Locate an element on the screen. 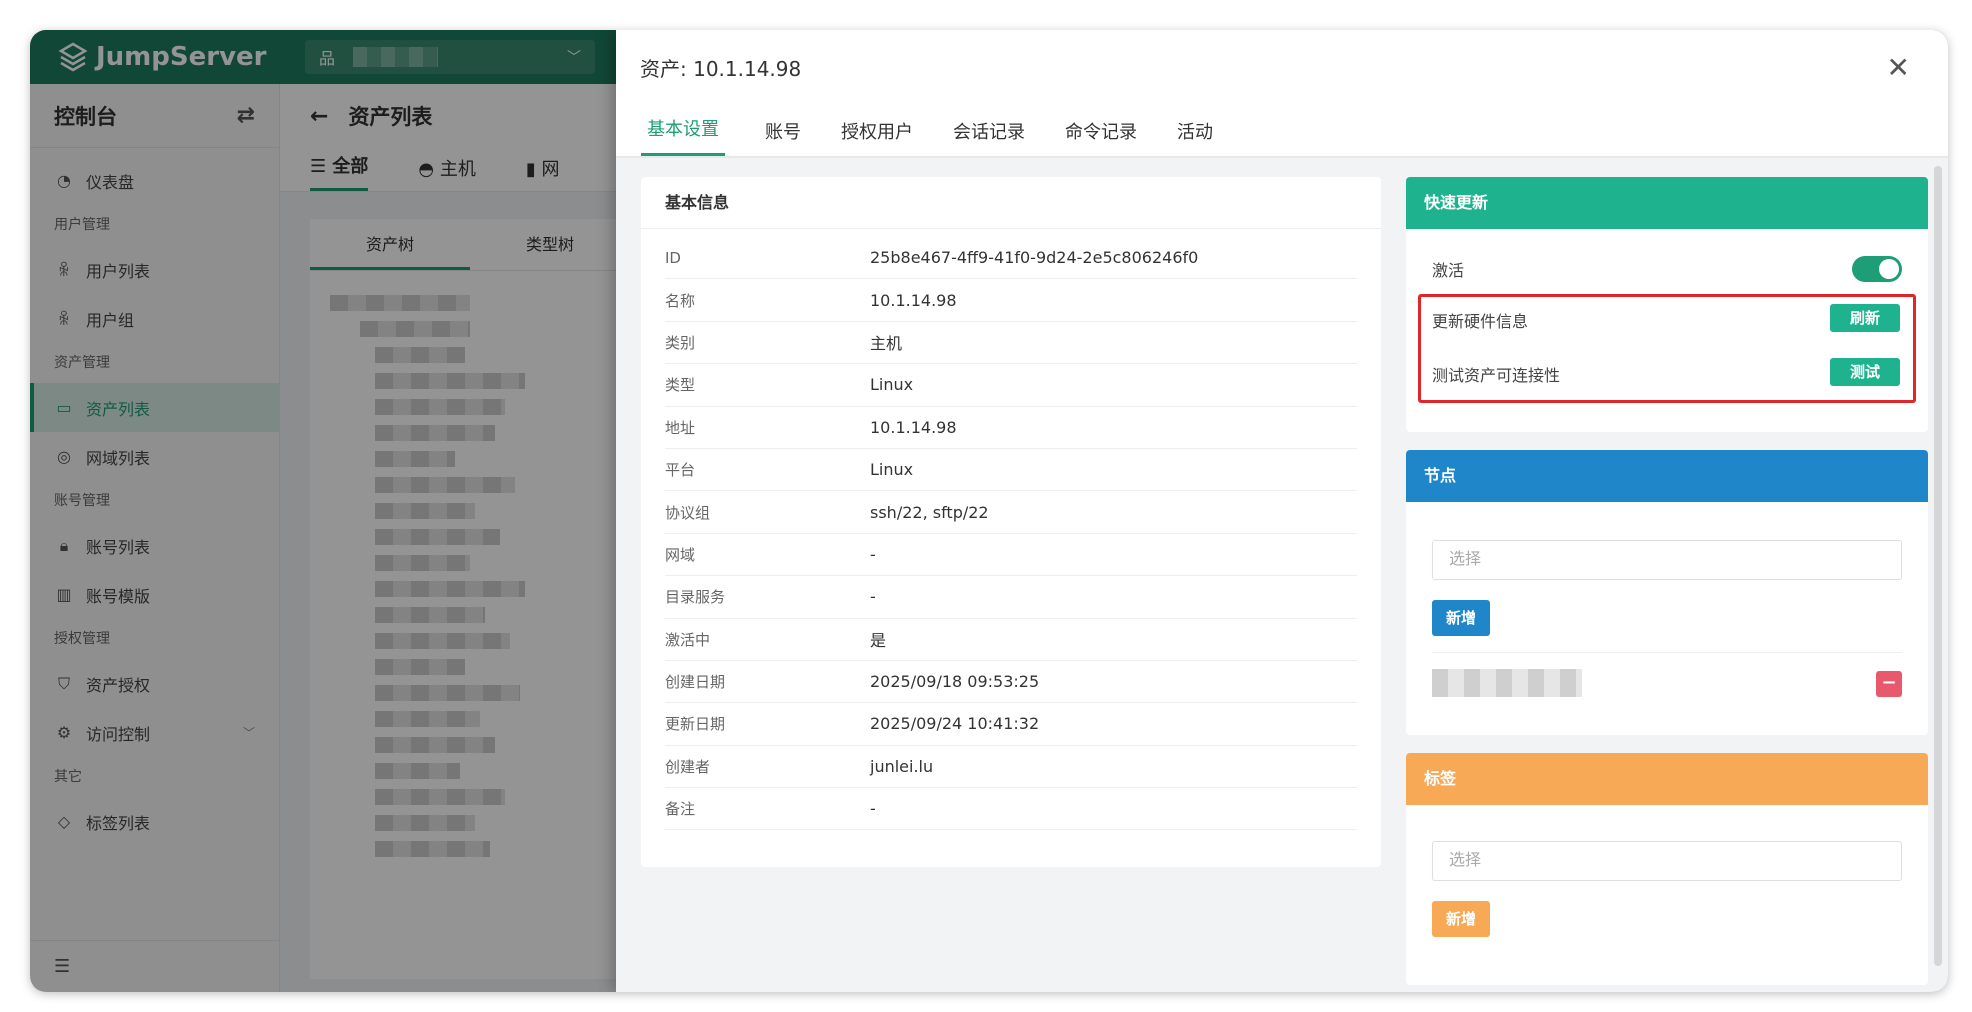  node-select-input: 选择 is located at coordinates (1667, 560).